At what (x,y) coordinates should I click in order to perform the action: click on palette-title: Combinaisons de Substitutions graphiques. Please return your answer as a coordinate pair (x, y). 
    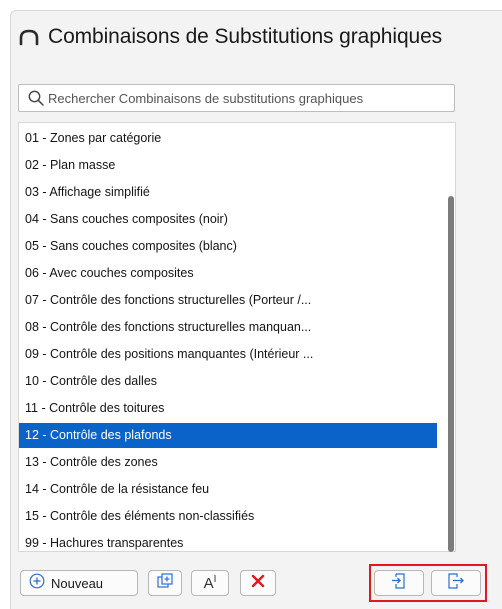
    Looking at the image, I should click on (245, 36).